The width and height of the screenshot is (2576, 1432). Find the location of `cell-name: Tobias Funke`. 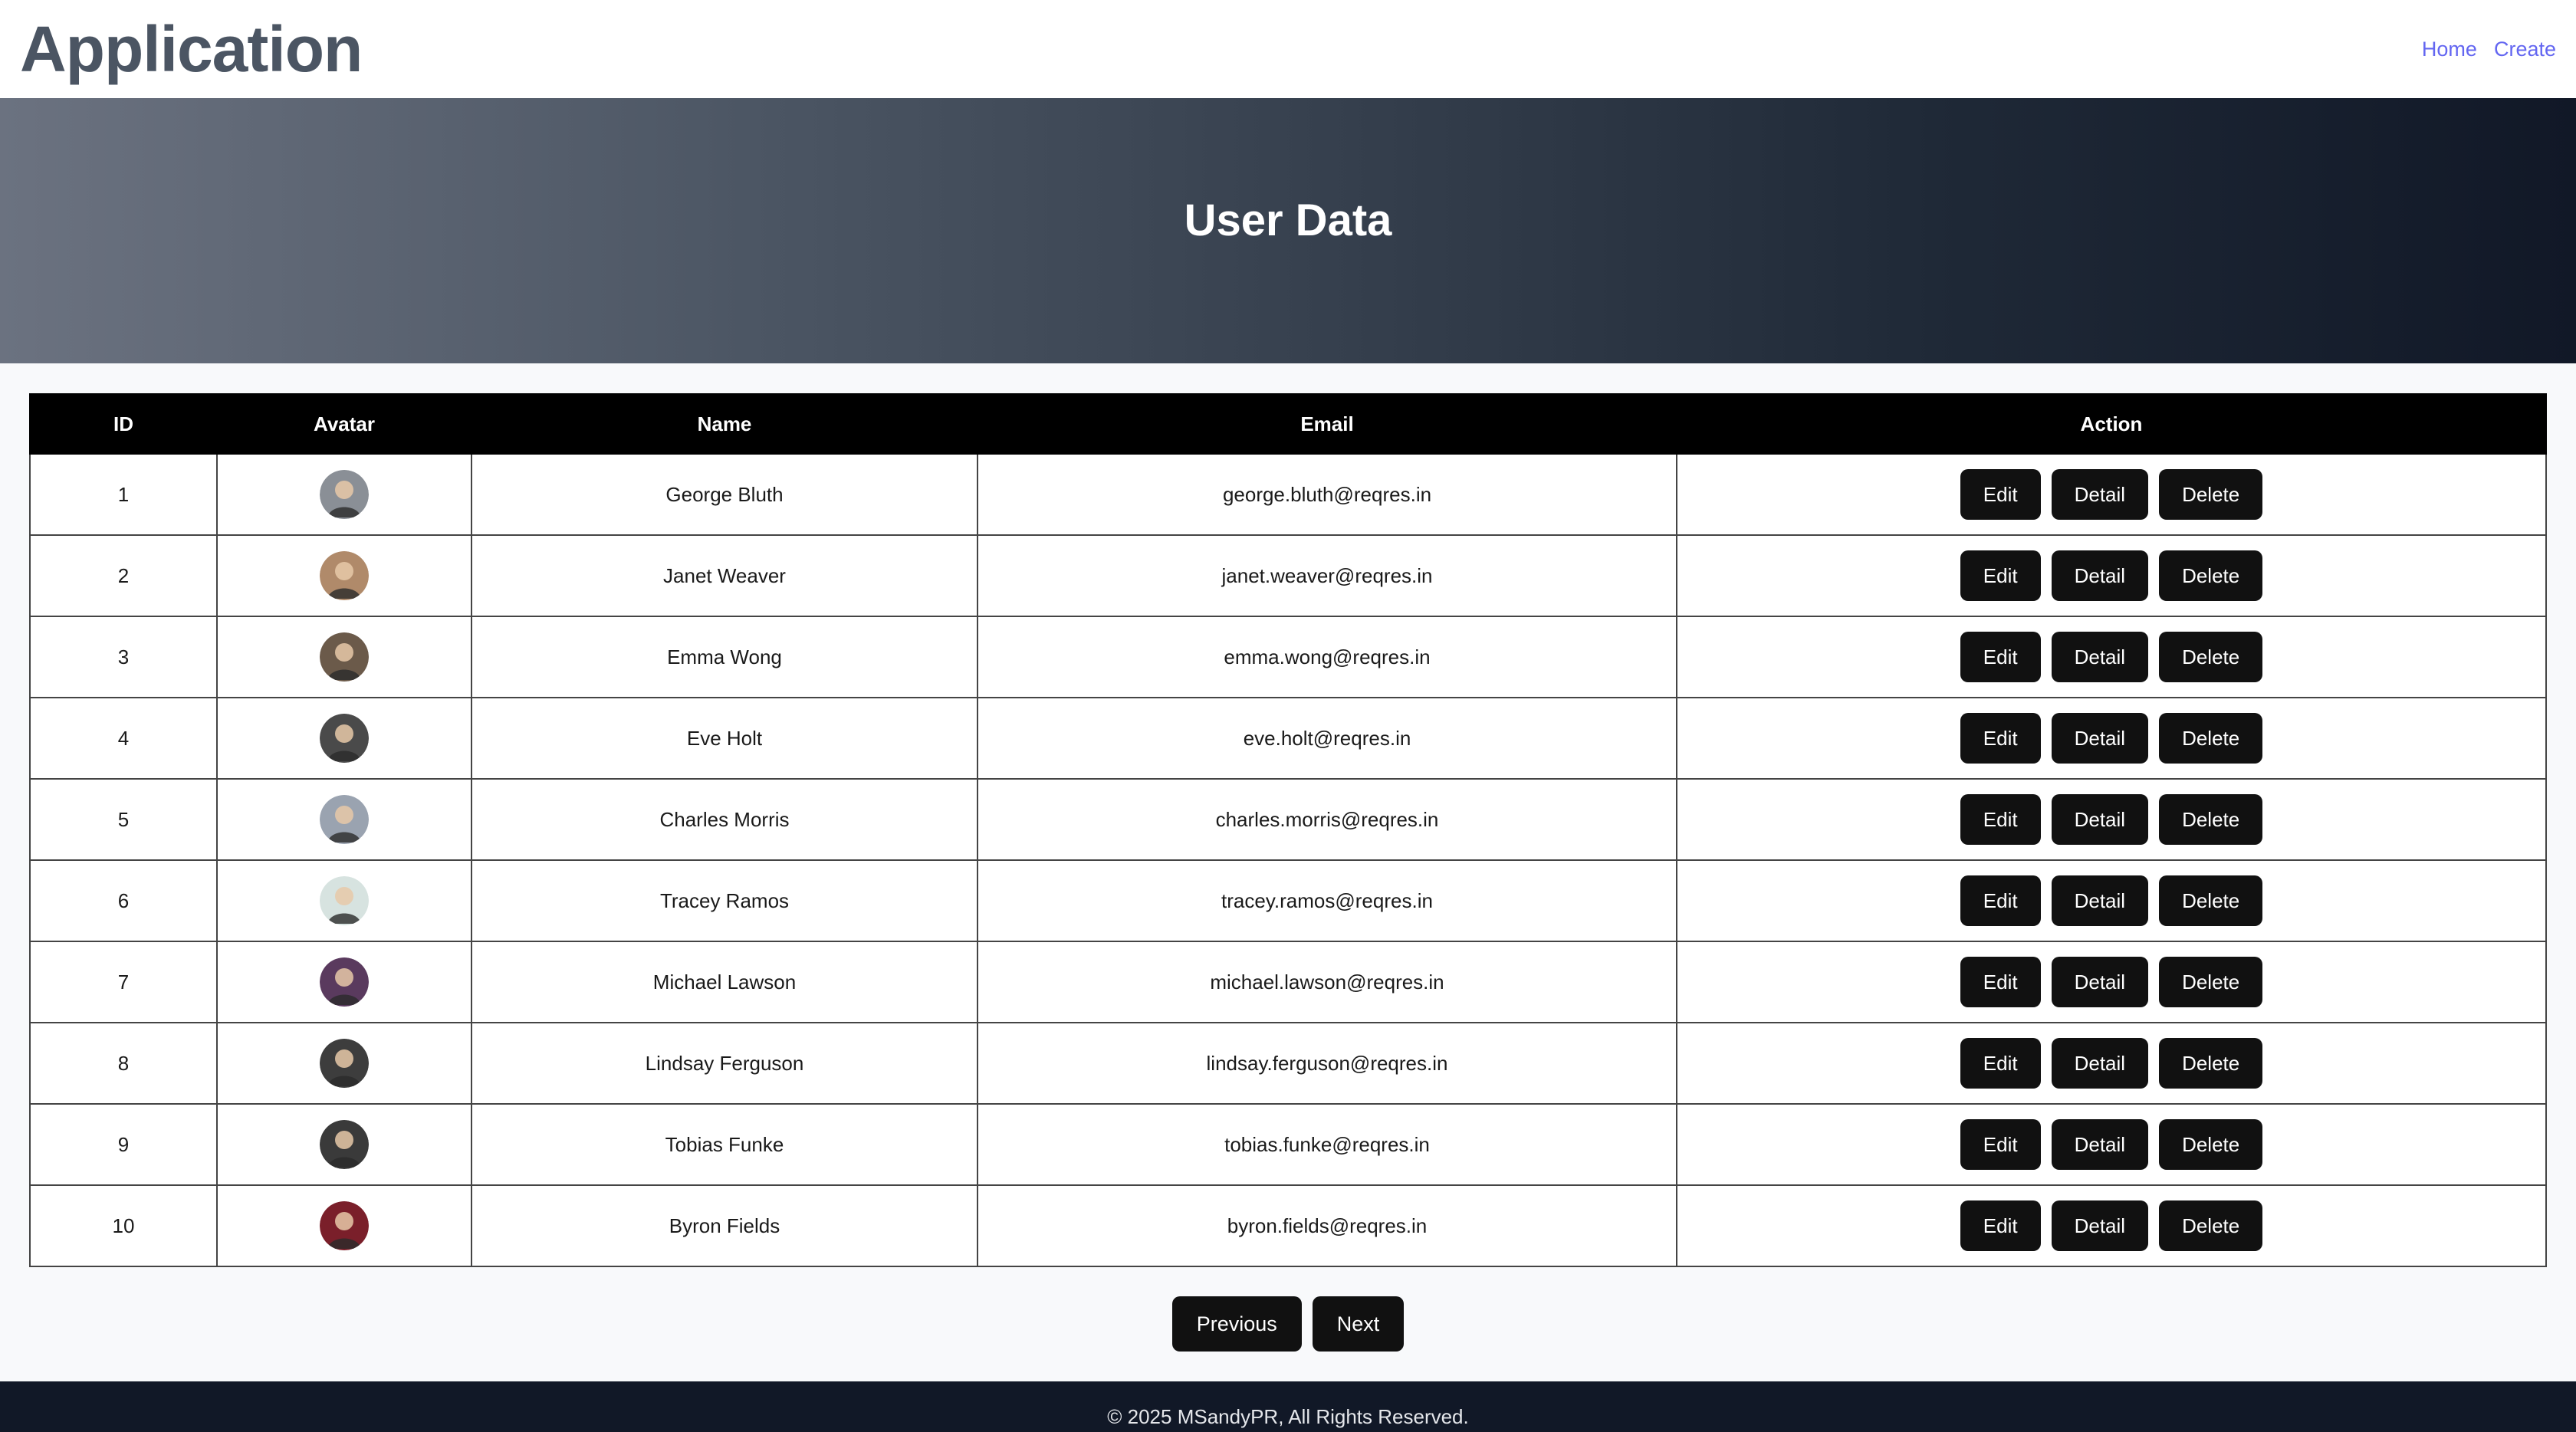

cell-name: Tobias Funke is located at coordinates (724, 1144).